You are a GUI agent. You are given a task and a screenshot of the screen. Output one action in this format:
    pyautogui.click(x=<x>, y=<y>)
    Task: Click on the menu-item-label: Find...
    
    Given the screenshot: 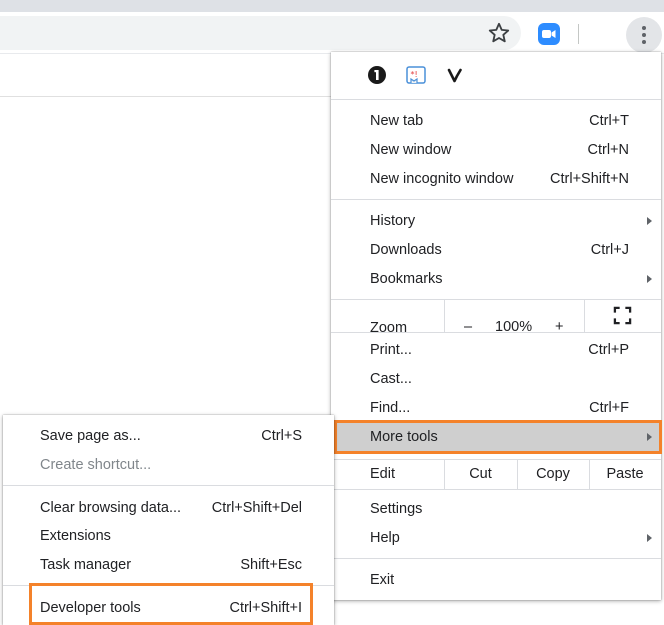 What is the action you would take?
    pyautogui.click(x=390, y=408)
    